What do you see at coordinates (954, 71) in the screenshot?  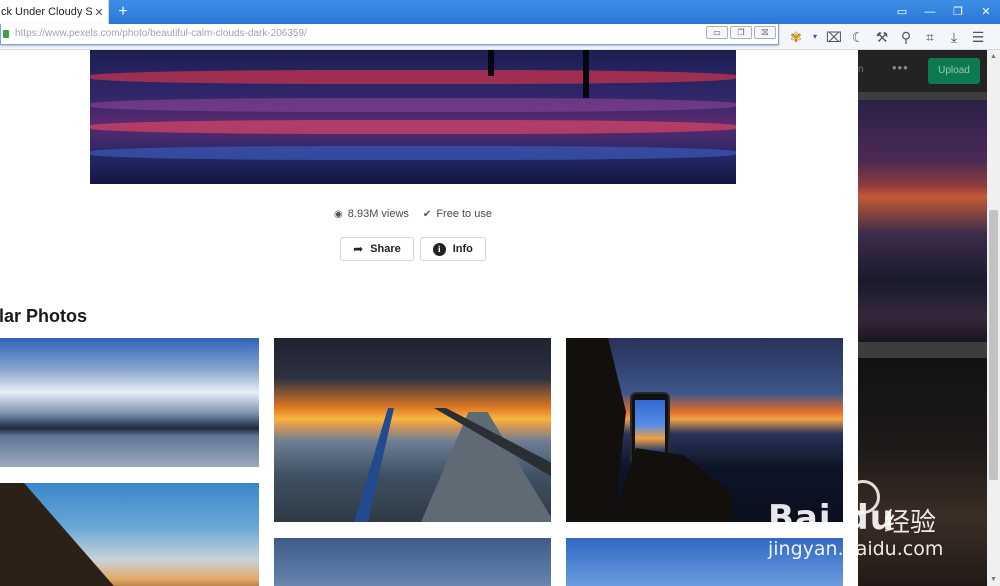 I see `upload-button: Upload` at bounding box center [954, 71].